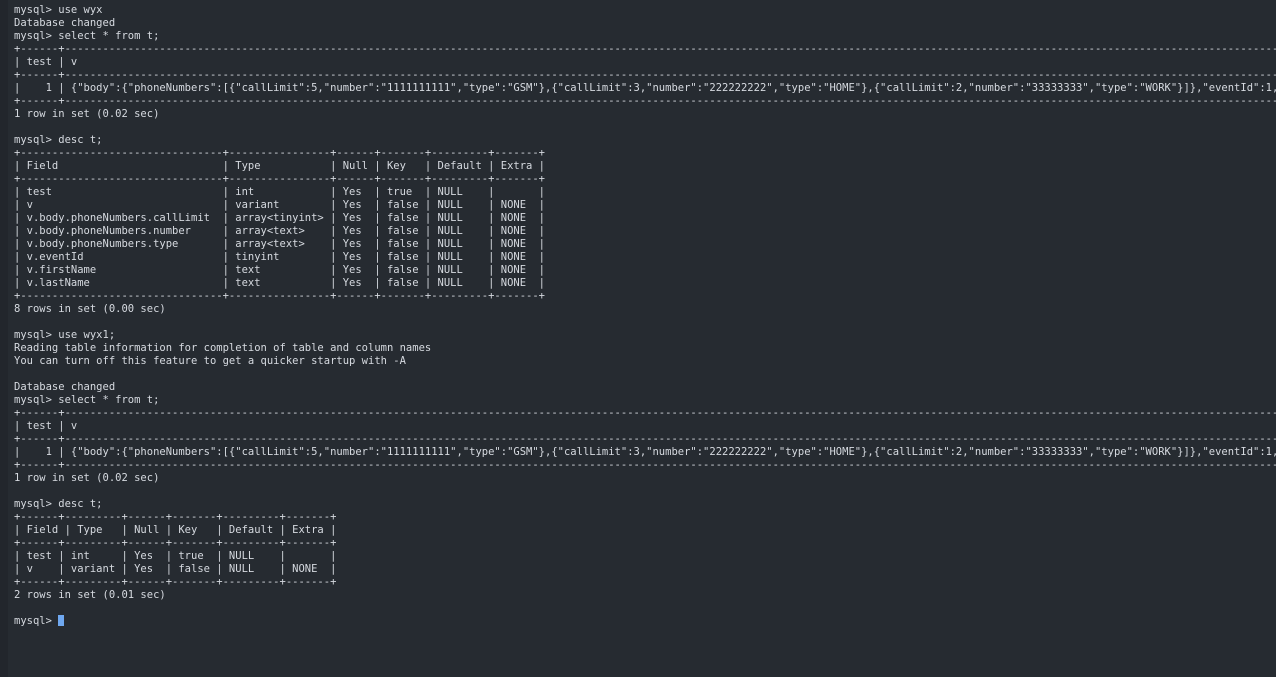 The height and width of the screenshot is (677, 1276). Describe the element at coordinates (645, 621) in the screenshot. I see `terminal-prompt-line: mysql>` at that location.